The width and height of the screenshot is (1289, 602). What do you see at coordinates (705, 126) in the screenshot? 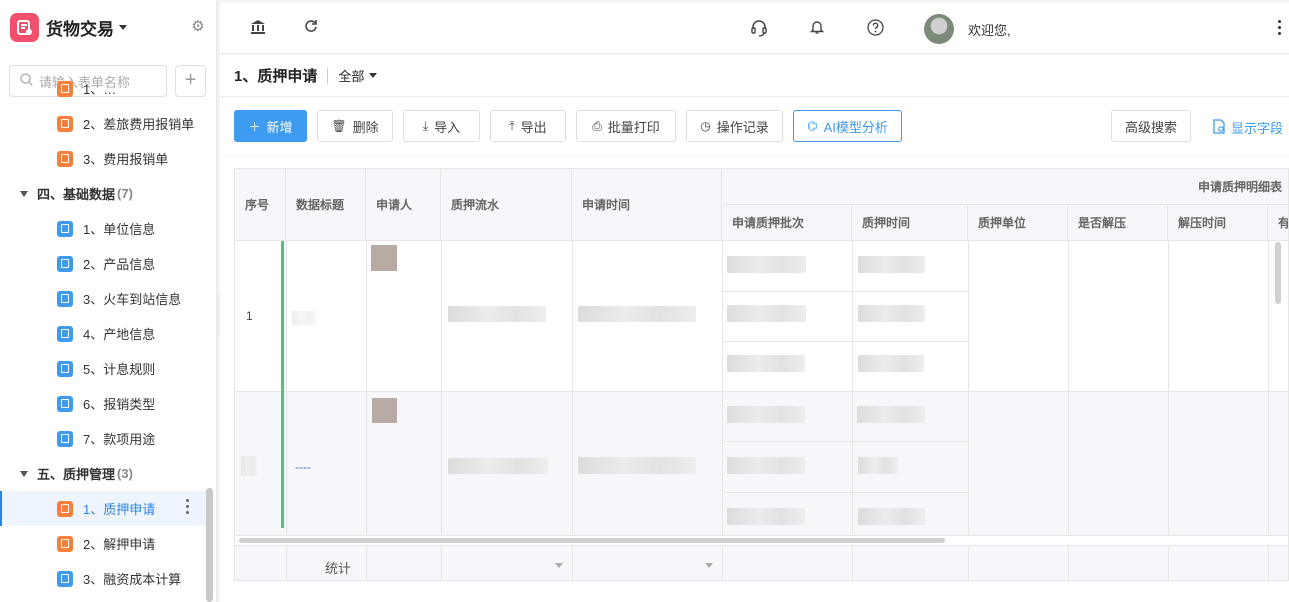
I see `clock-icon: ◷` at bounding box center [705, 126].